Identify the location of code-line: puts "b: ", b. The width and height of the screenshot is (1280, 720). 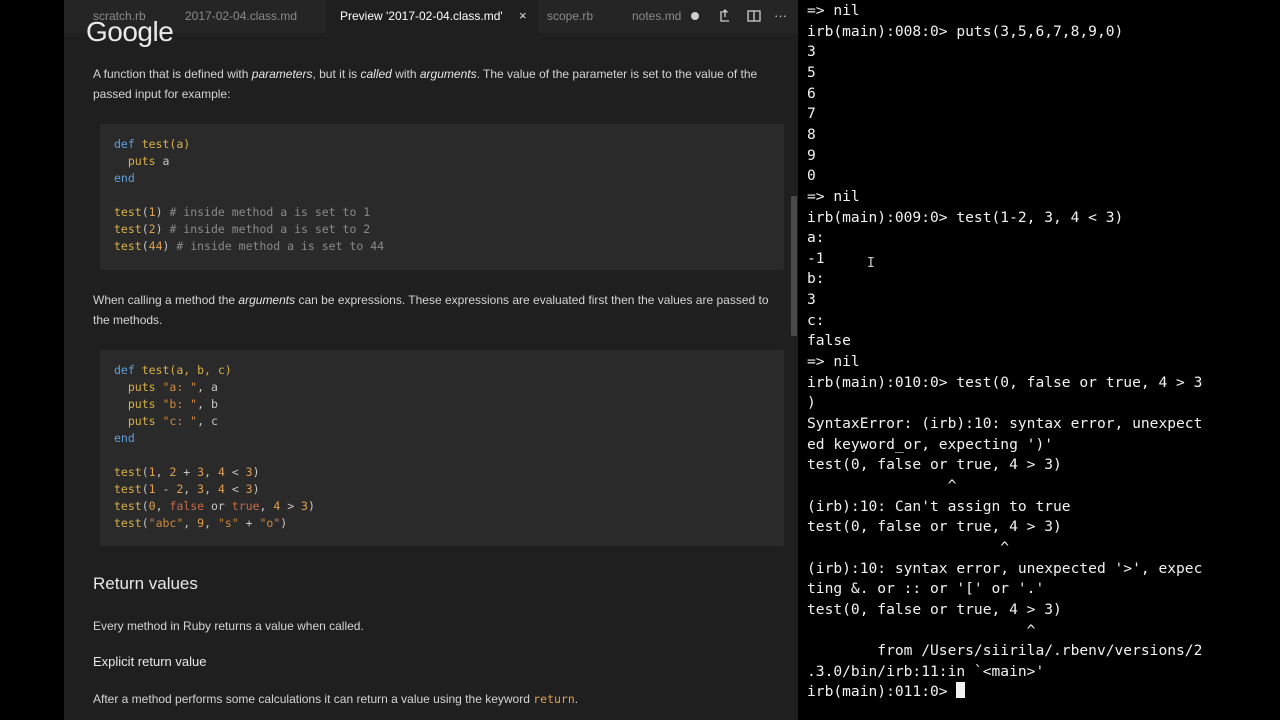
(166, 404).